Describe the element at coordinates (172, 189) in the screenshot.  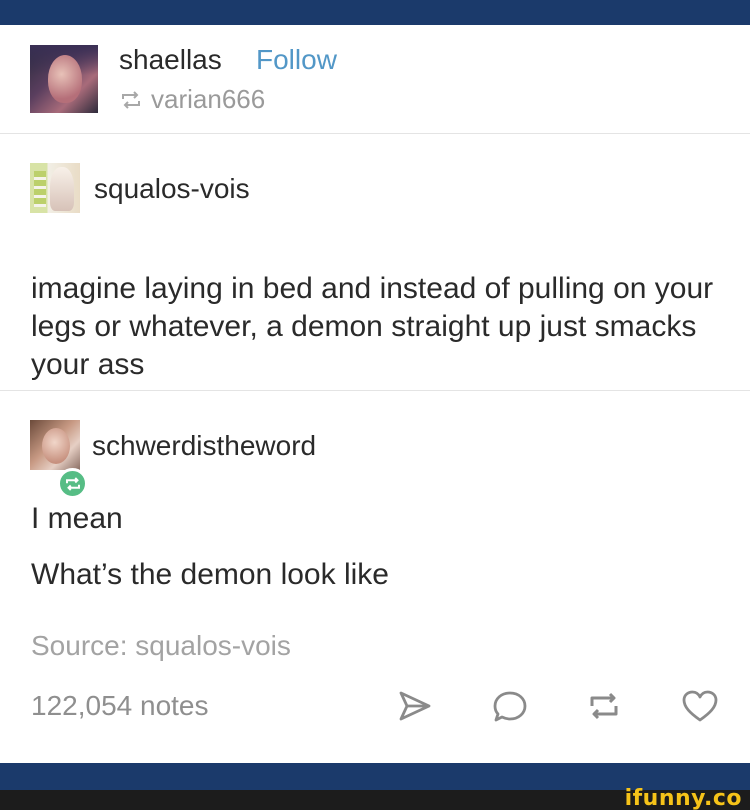
I see `original-post-username: squalos-vois` at that location.